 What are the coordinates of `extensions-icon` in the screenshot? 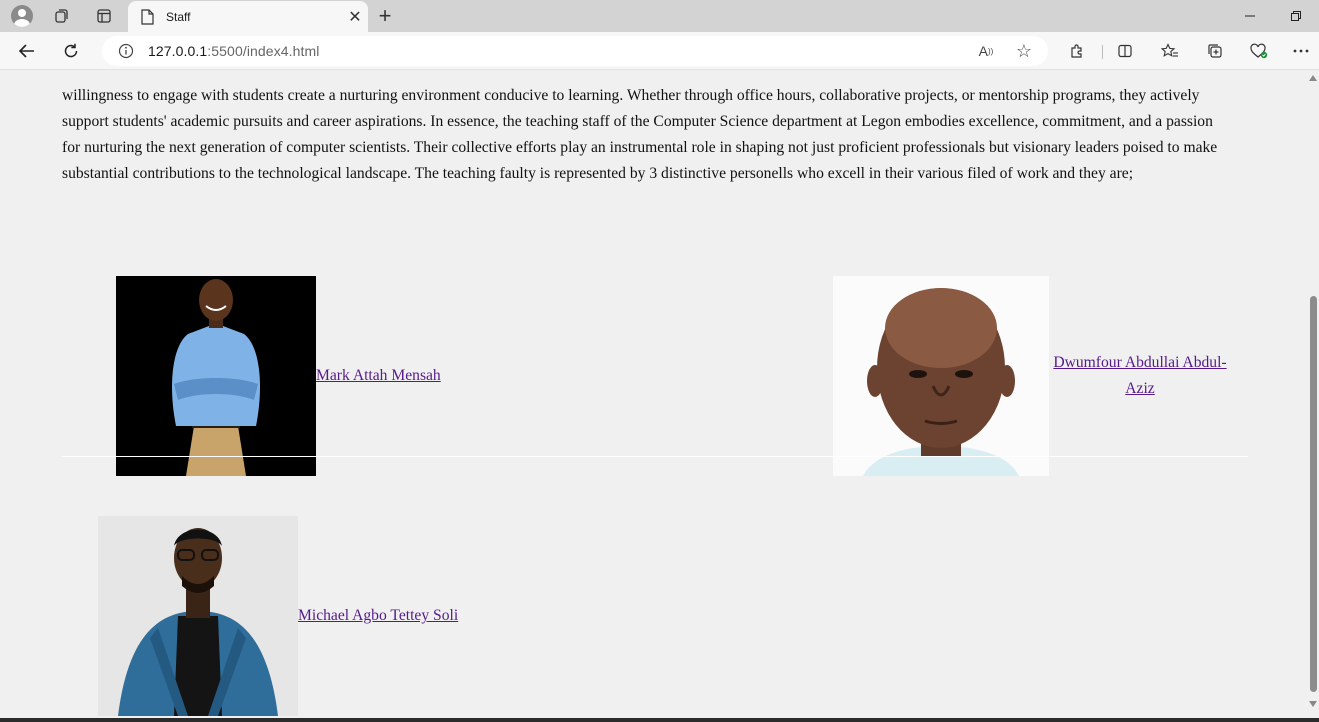 It's located at (1077, 51).